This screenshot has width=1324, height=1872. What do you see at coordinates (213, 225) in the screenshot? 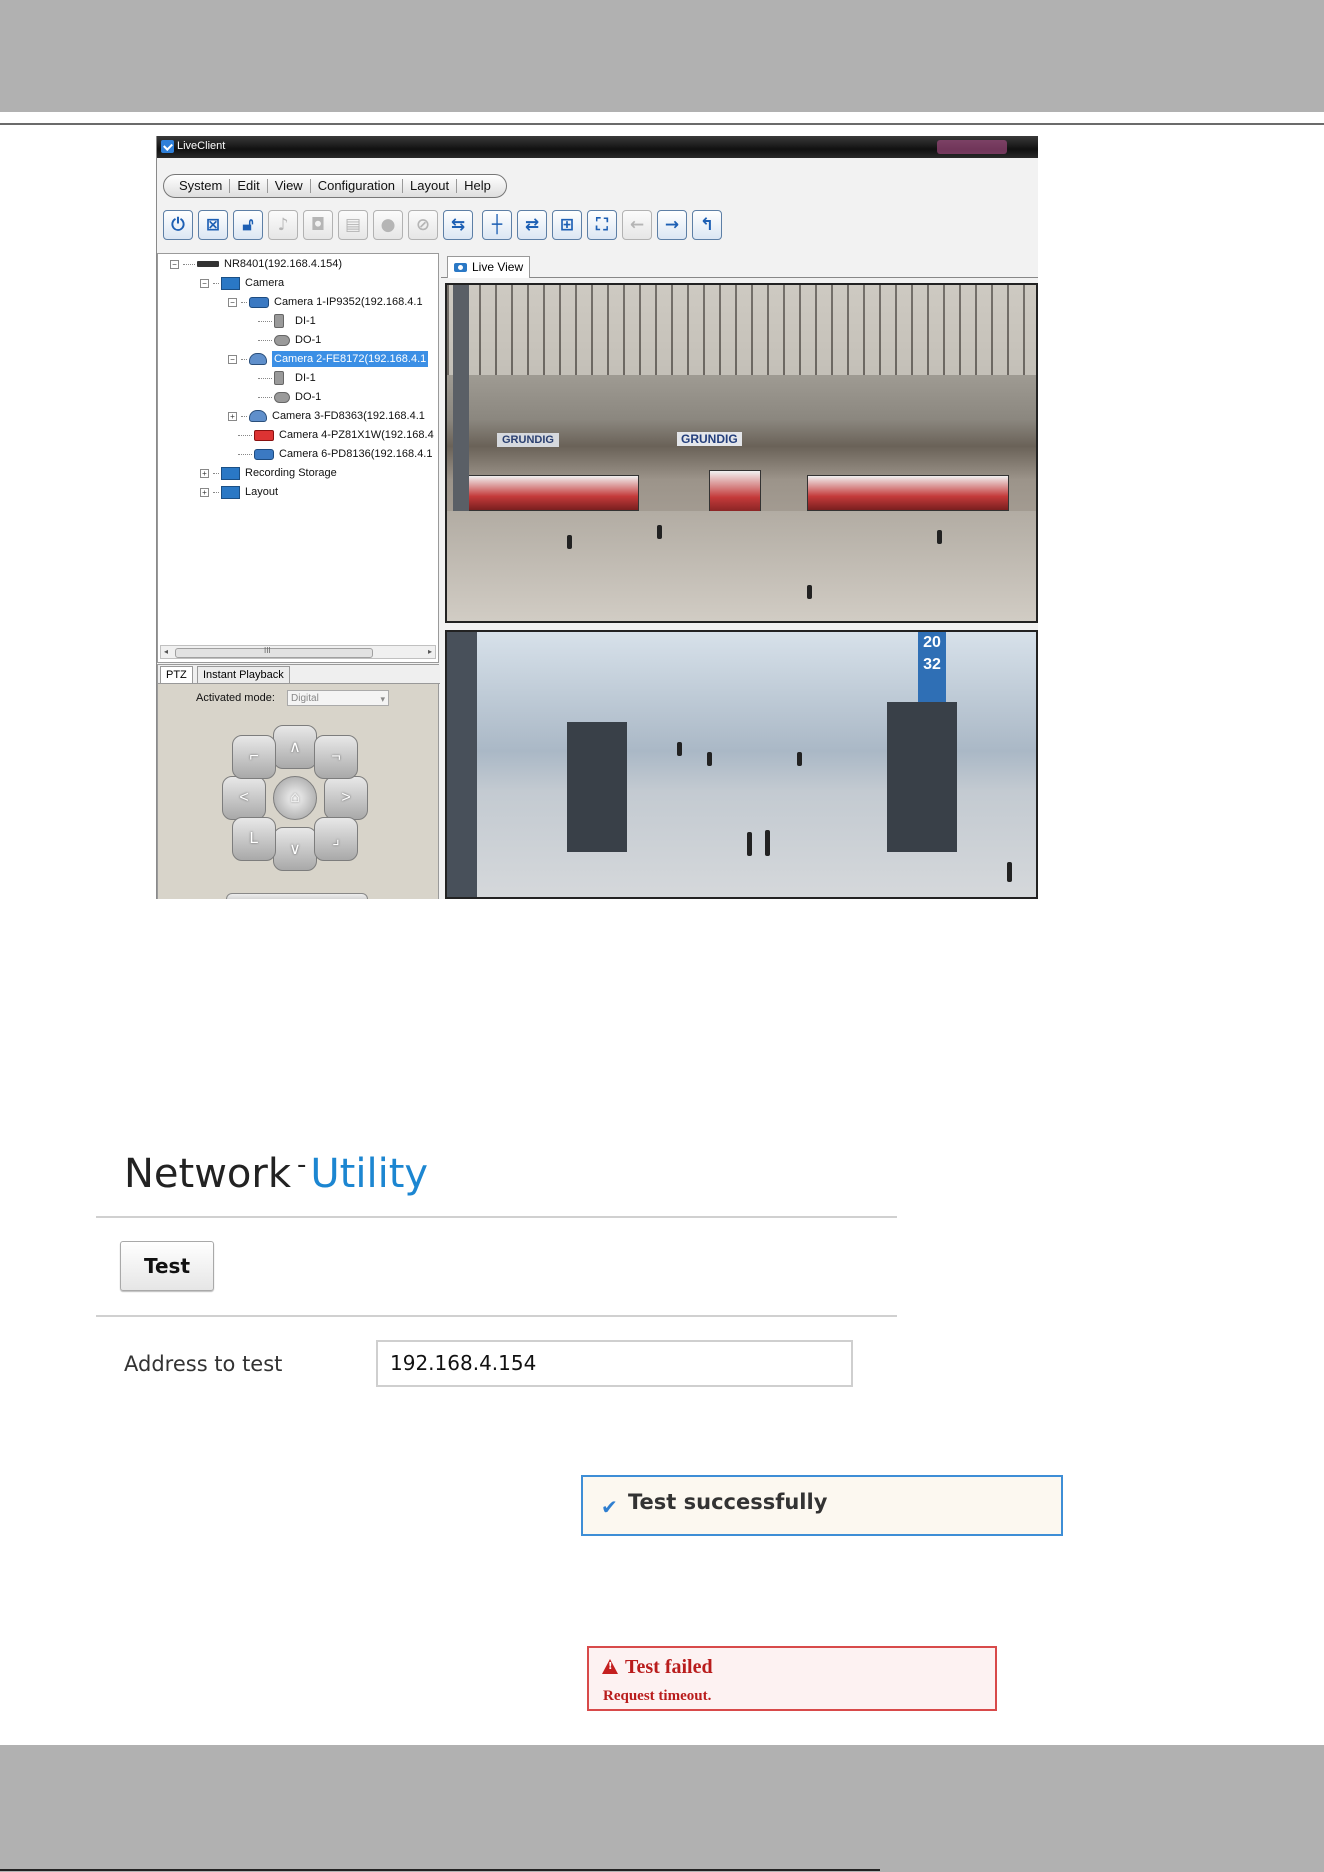
I see `disconnect-icon: ⊠` at bounding box center [213, 225].